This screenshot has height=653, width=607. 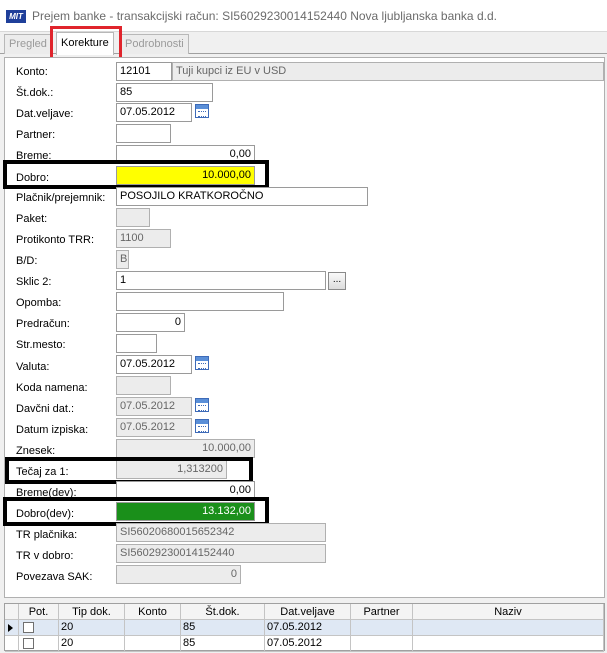 What do you see at coordinates (35, 93) in the screenshot?
I see `st-dok-label: Št.dok.:` at bounding box center [35, 93].